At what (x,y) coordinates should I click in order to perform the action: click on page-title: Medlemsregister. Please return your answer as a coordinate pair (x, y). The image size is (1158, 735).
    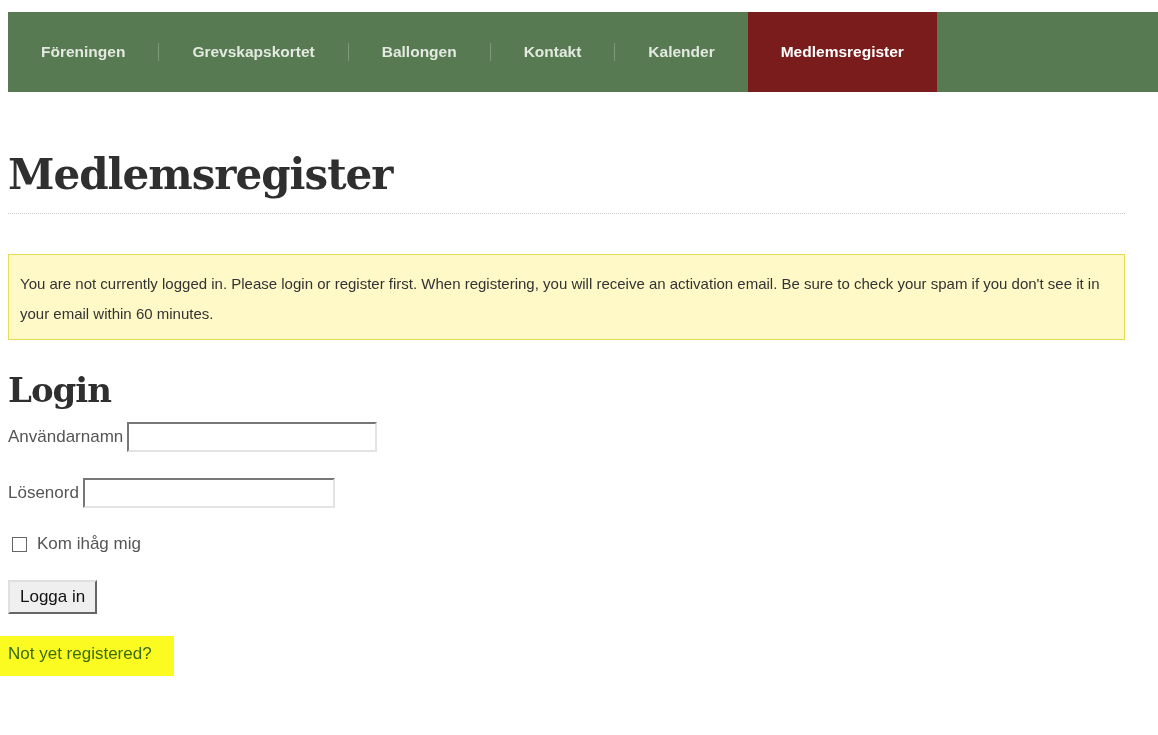
    Looking at the image, I should click on (201, 174).